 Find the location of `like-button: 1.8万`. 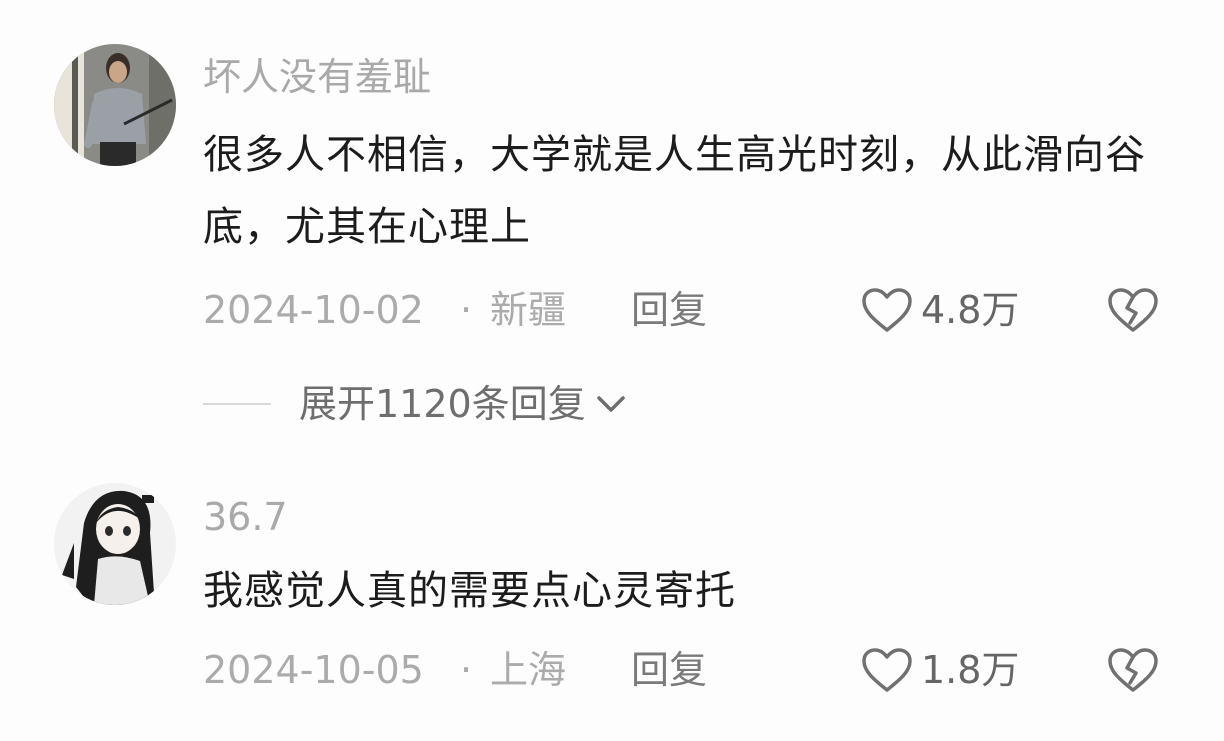

like-button: 1.8万 is located at coordinates (940, 670).